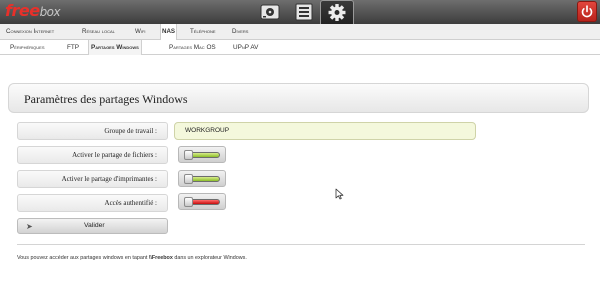  Describe the element at coordinates (202, 201) in the screenshot. I see `auth-toggle` at that location.